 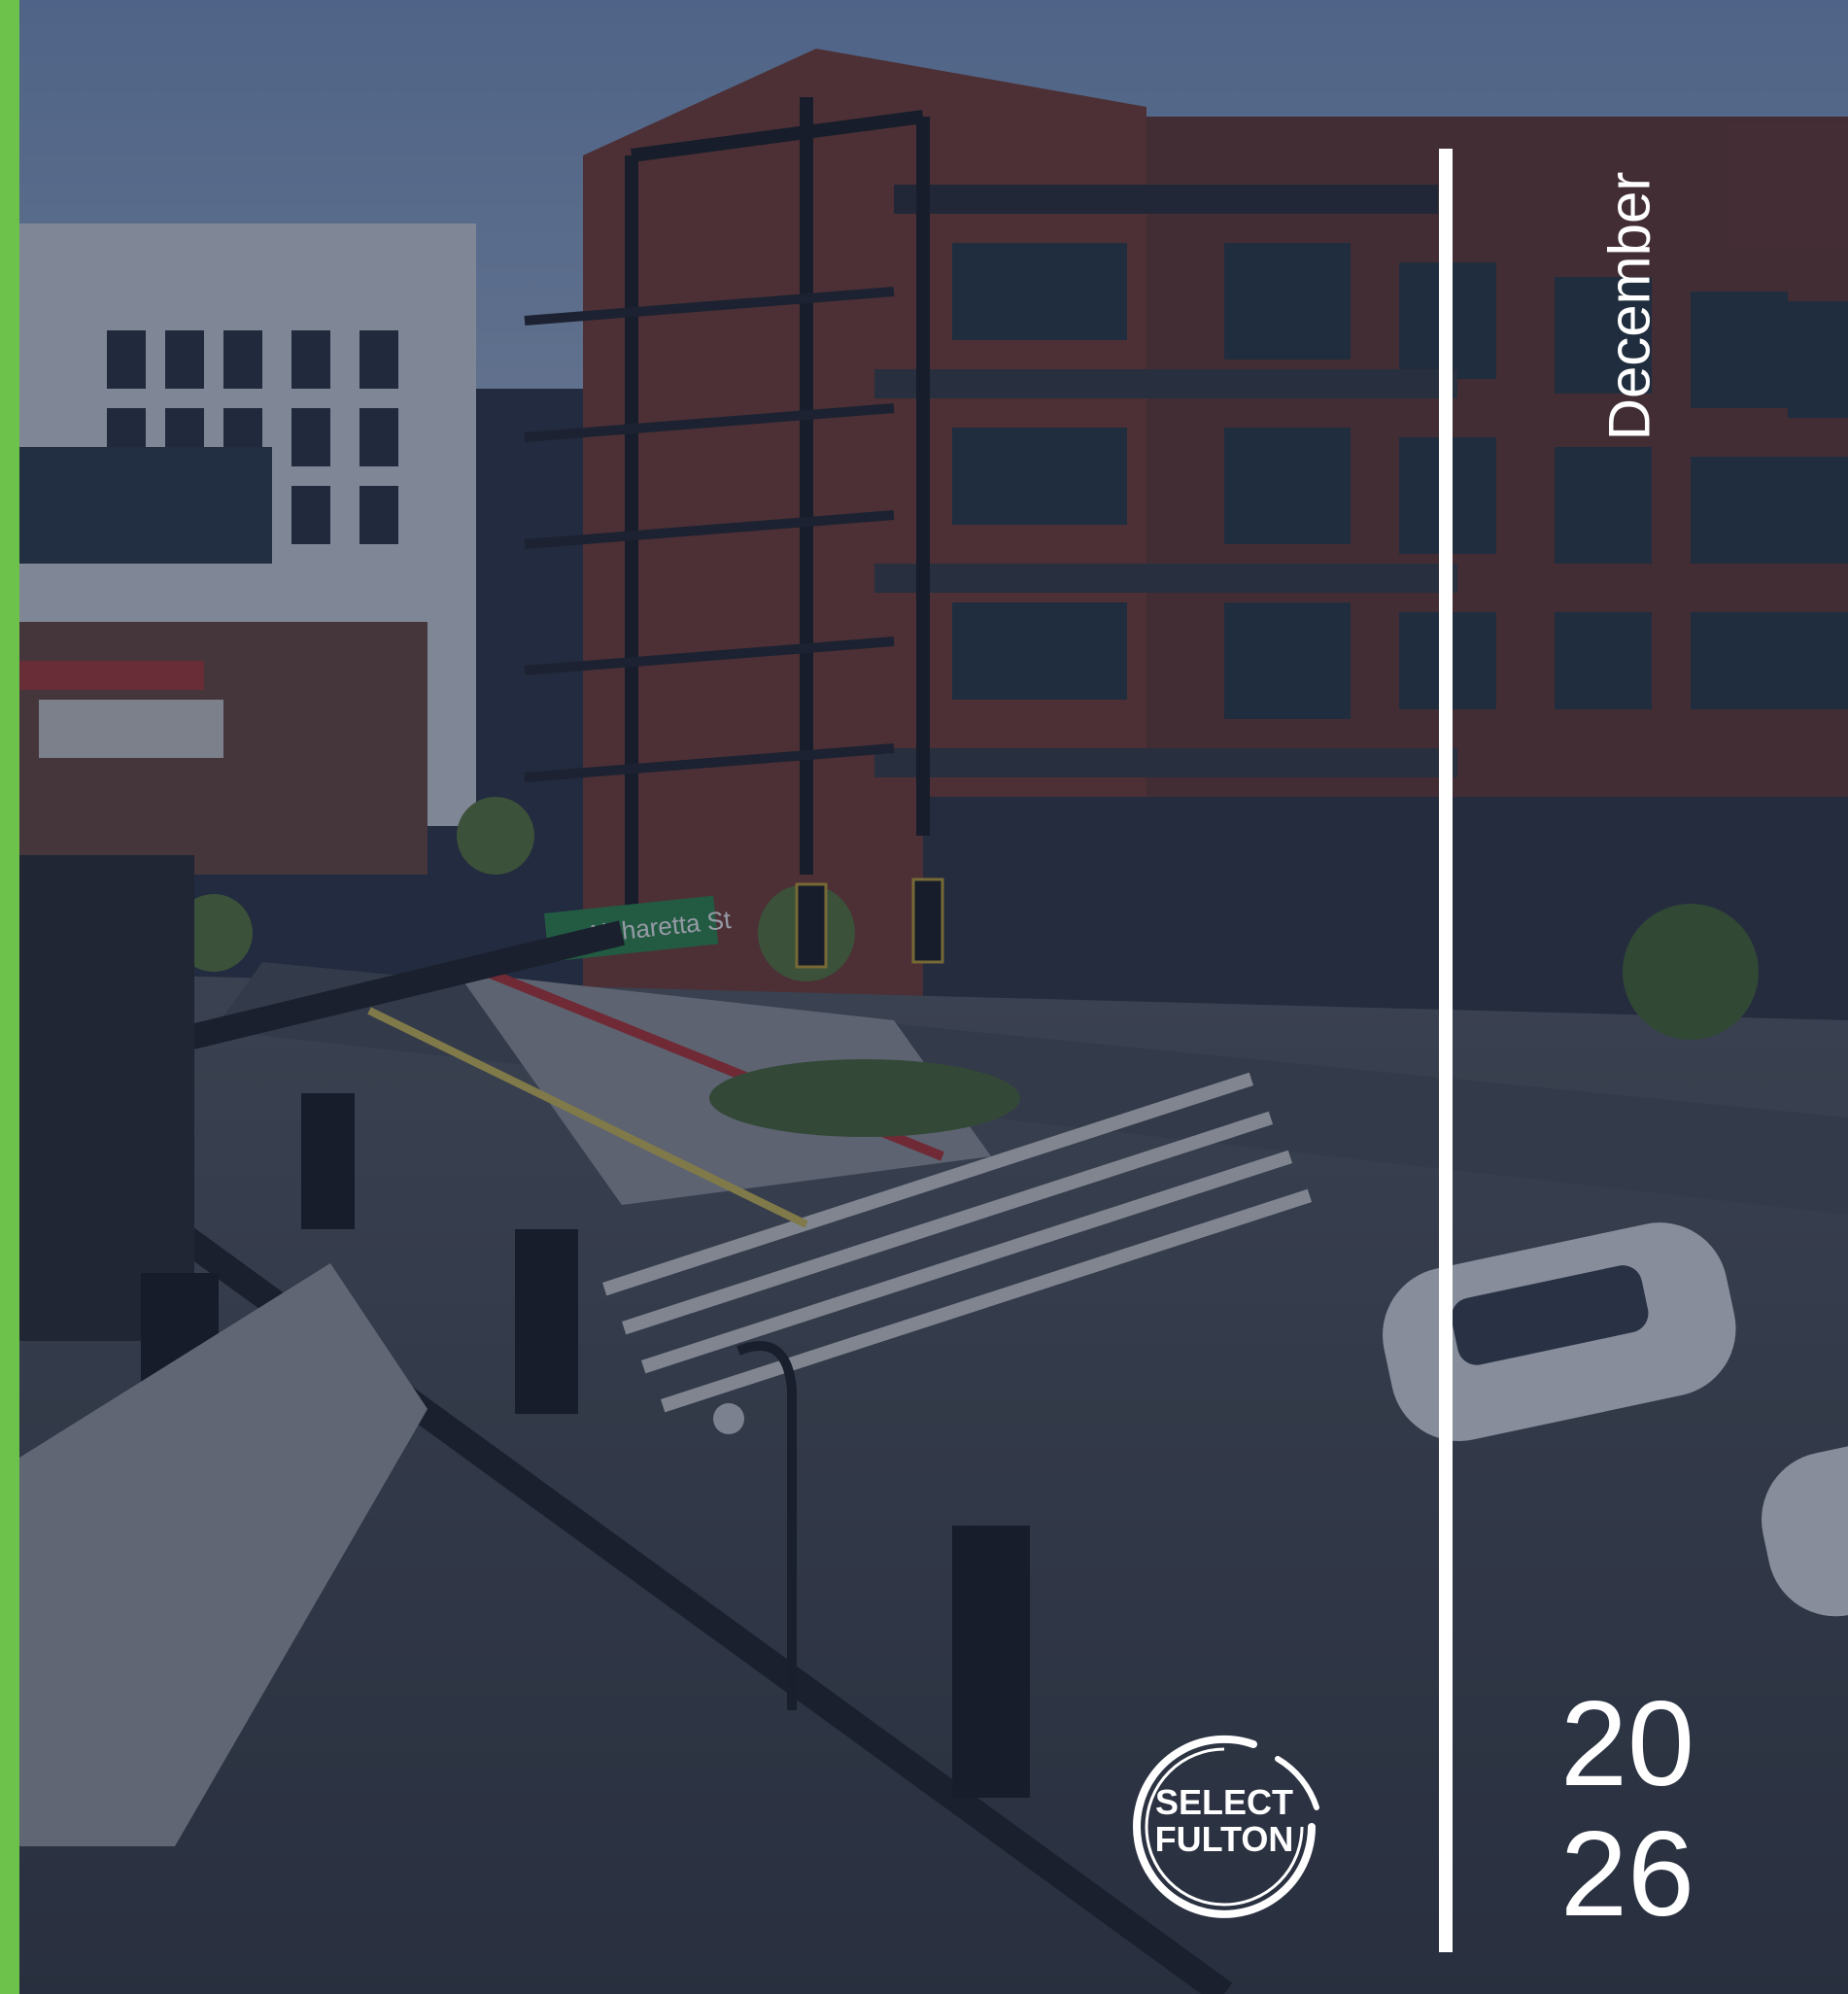 What do you see at coordinates (1627, 1744) in the screenshot?
I see `year-line-1: 20` at bounding box center [1627, 1744].